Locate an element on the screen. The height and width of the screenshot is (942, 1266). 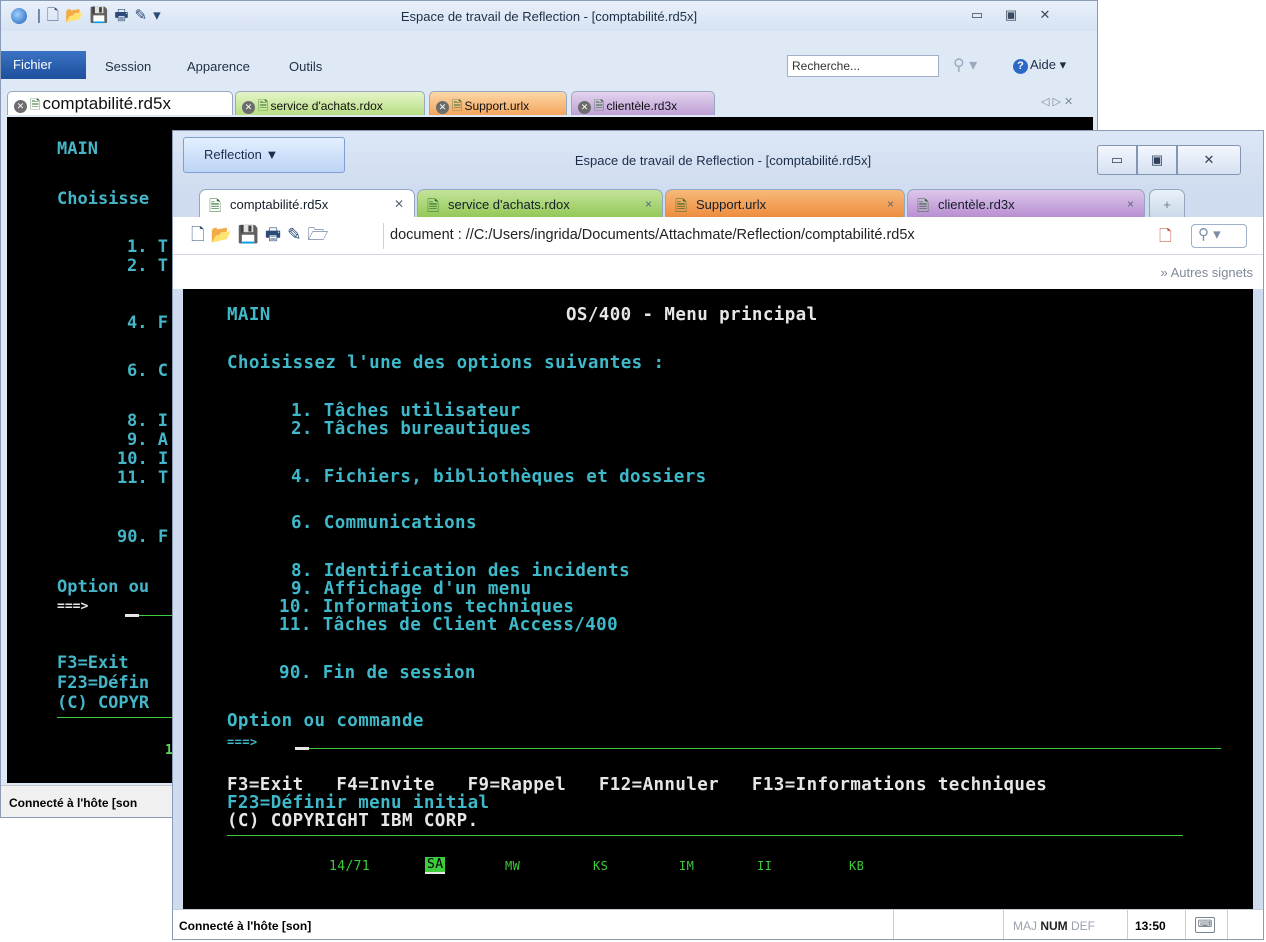
copyright-text: (C) COPYRIGHT IBM CORP. is located at coordinates (353, 821).